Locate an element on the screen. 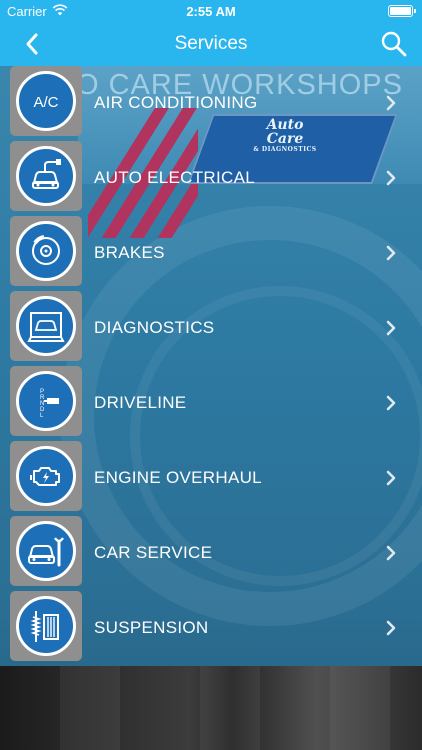 The height and width of the screenshot is (750, 422). service-label: DIAGNOSTICS is located at coordinates (154, 327).